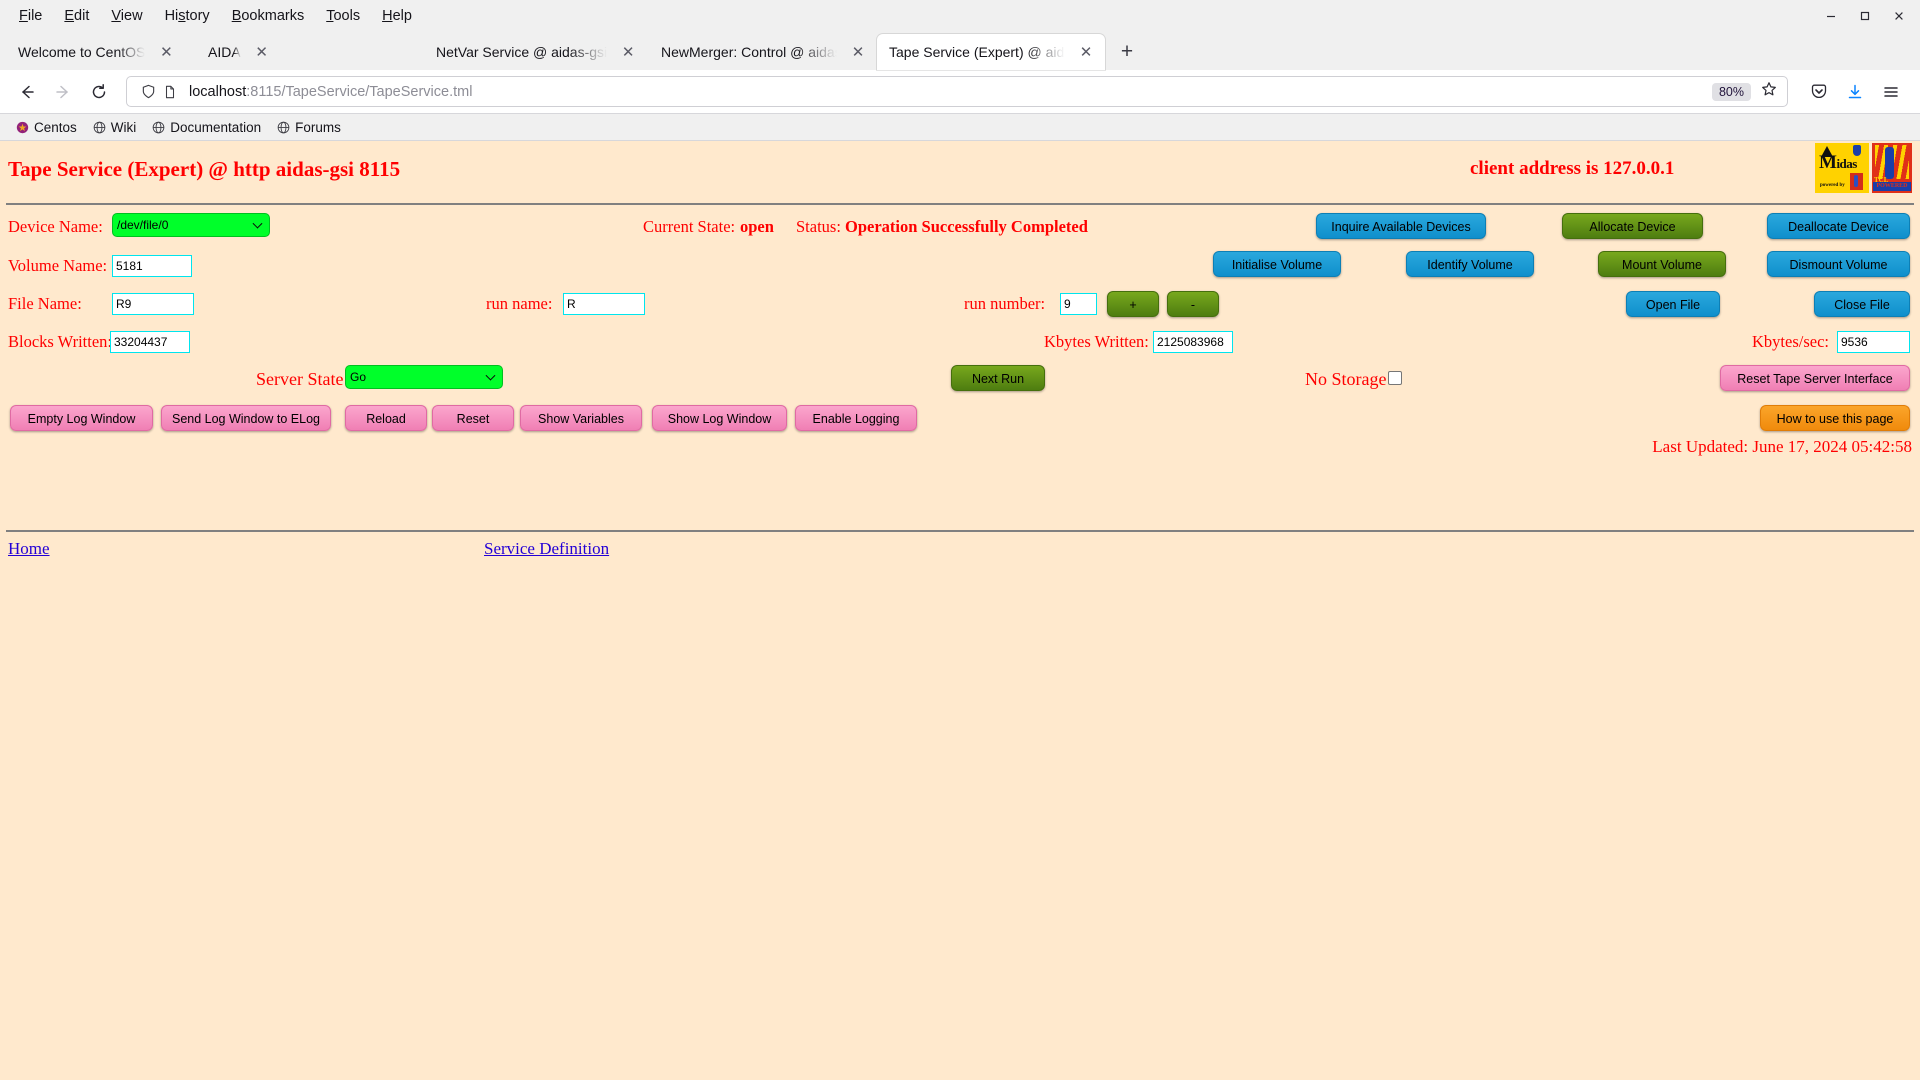  Describe the element at coordinates (22, 127) in the screenshot. I see `centos-icon` at that location.